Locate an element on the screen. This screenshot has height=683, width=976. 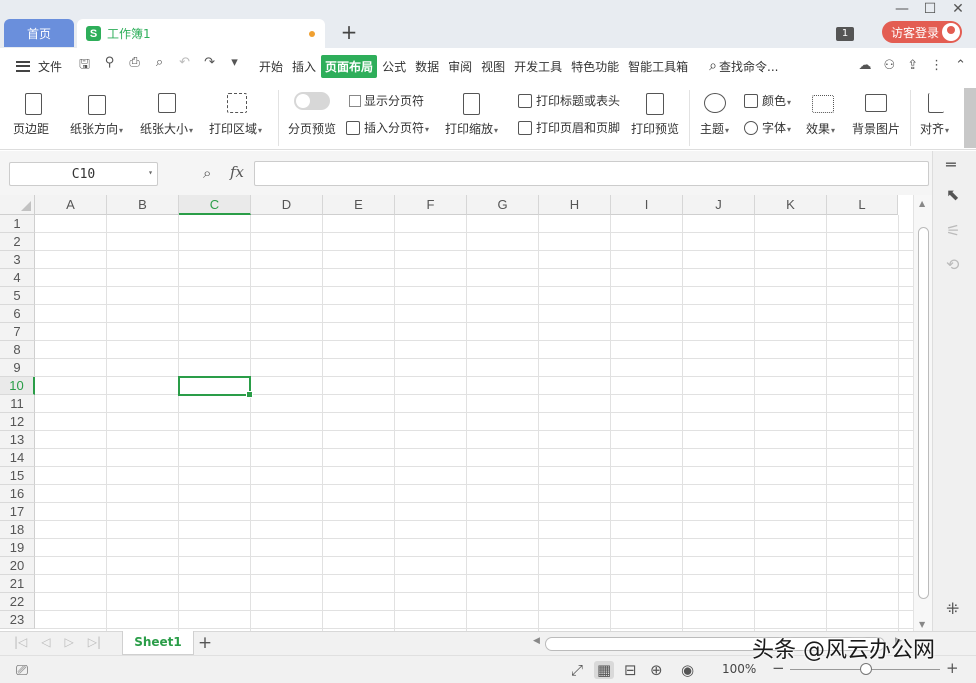
scrollbar-thumb is located at coordinates (923, 413).